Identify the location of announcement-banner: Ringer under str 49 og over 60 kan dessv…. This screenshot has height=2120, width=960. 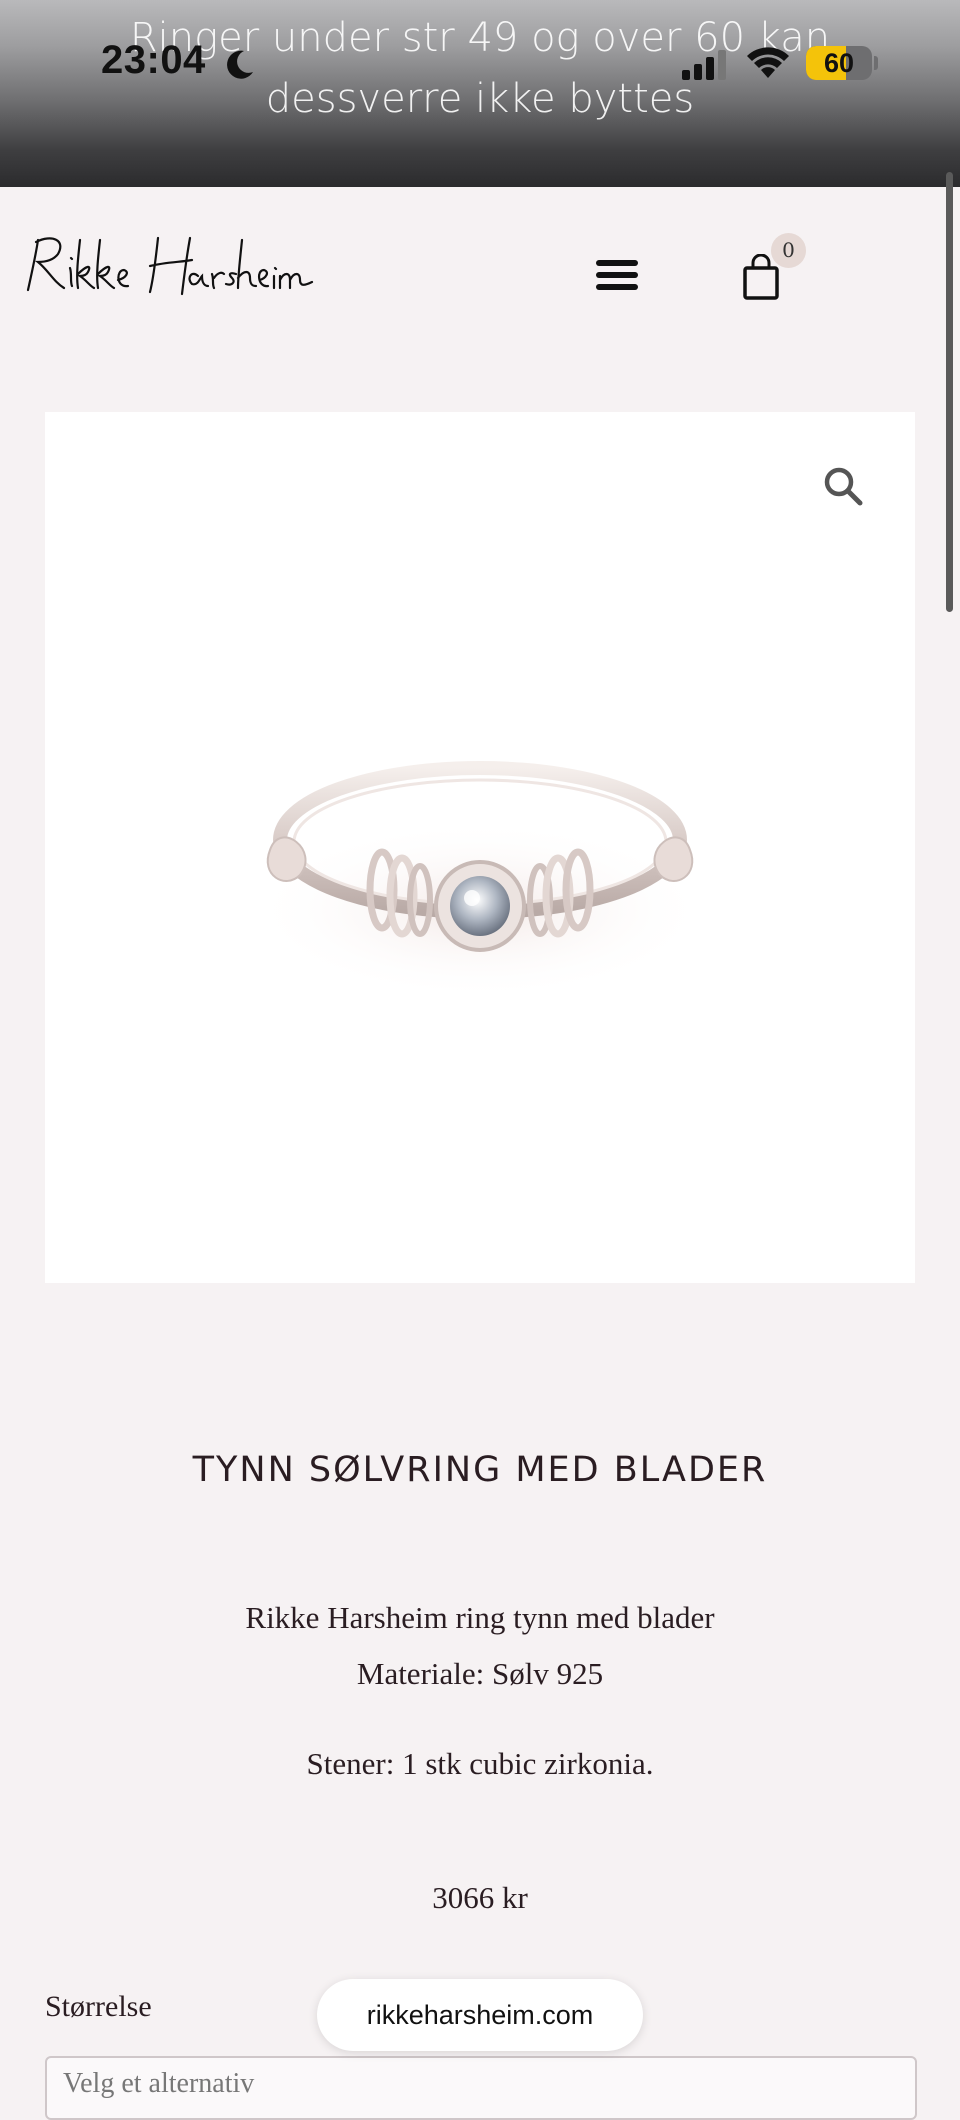
(480, 93).